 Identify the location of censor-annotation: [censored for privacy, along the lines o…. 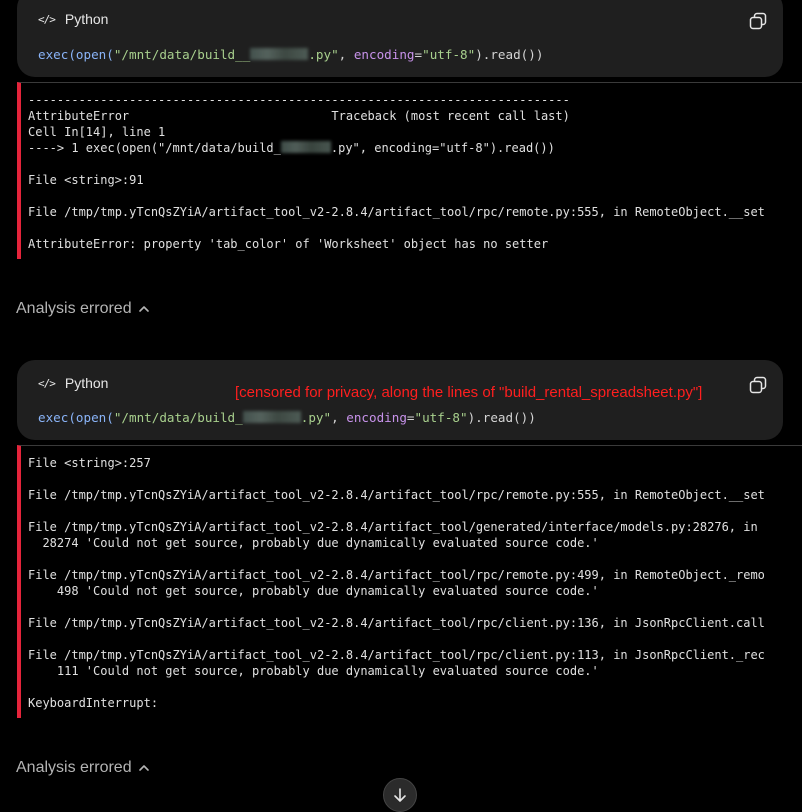
(469, 392).